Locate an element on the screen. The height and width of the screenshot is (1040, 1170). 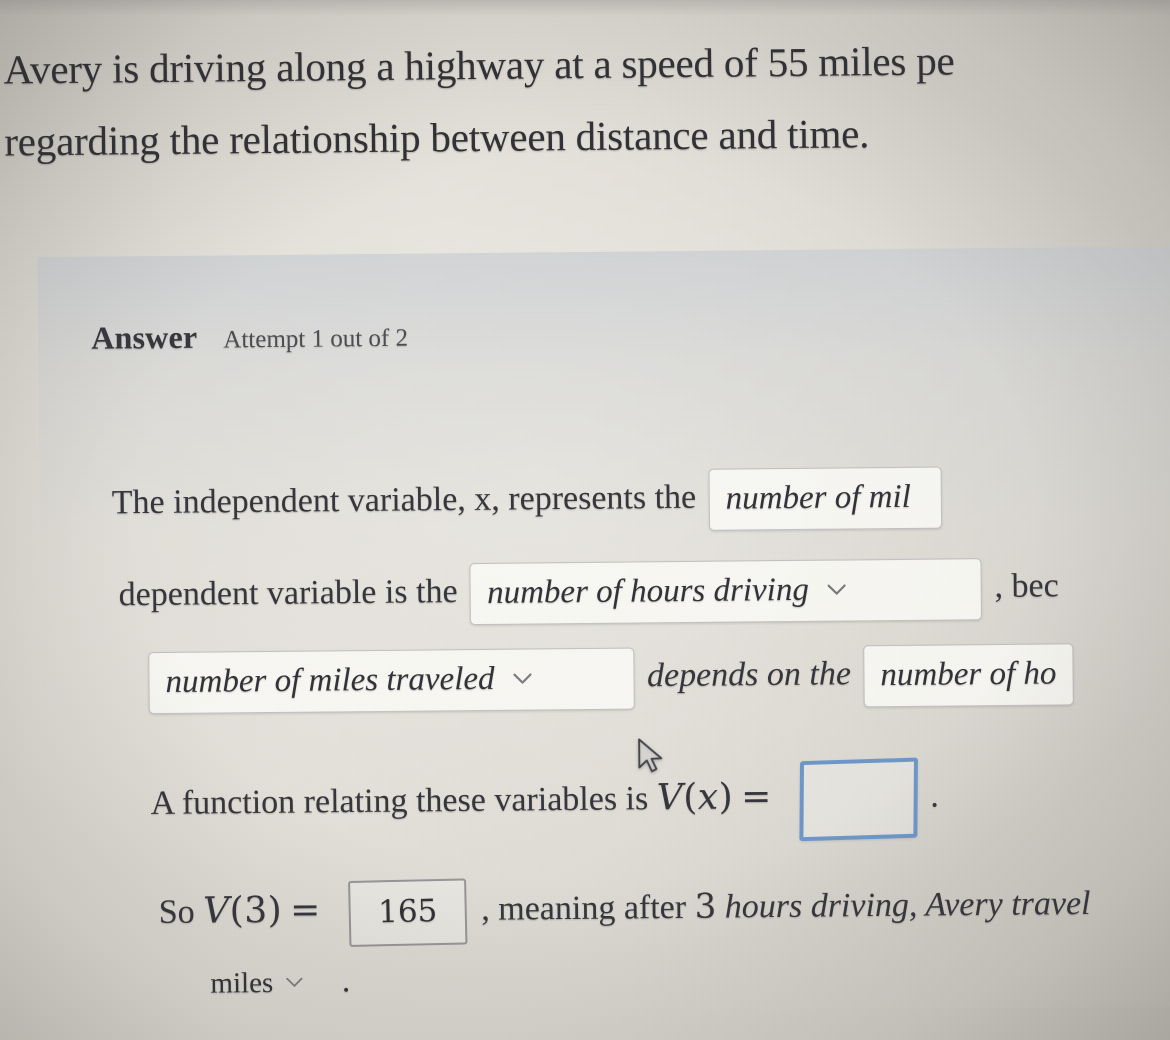
function-definition-period: . is located at coordinates (934, 796).